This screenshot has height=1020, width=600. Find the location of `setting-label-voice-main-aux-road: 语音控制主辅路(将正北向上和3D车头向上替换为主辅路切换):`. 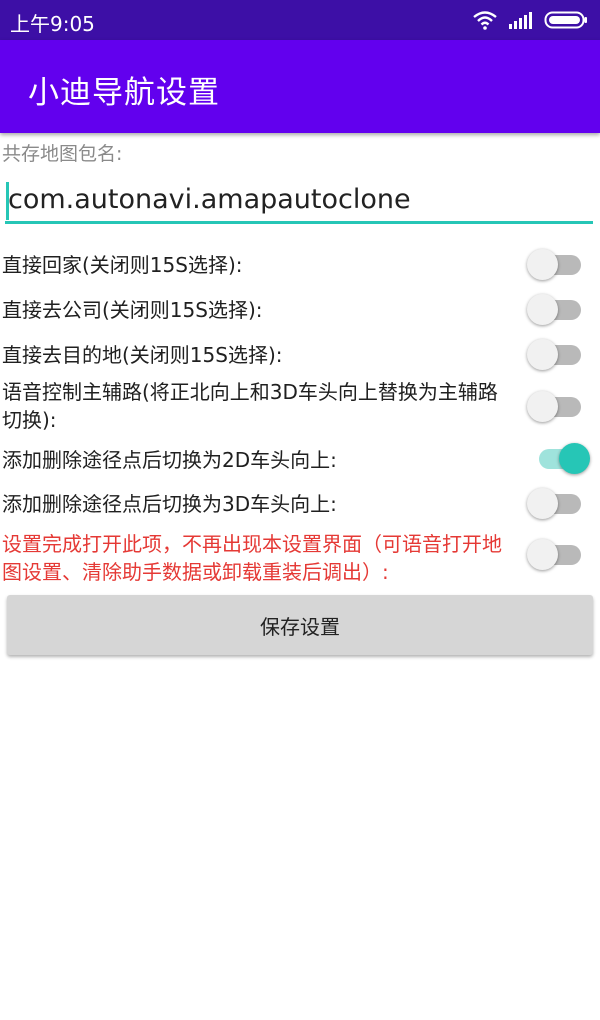

setting-label-voice-main-aux-road: 语音控制主辅路(将正北向上和3D车头向上替换为主辅路切换): is located at coordinates (250, 406).